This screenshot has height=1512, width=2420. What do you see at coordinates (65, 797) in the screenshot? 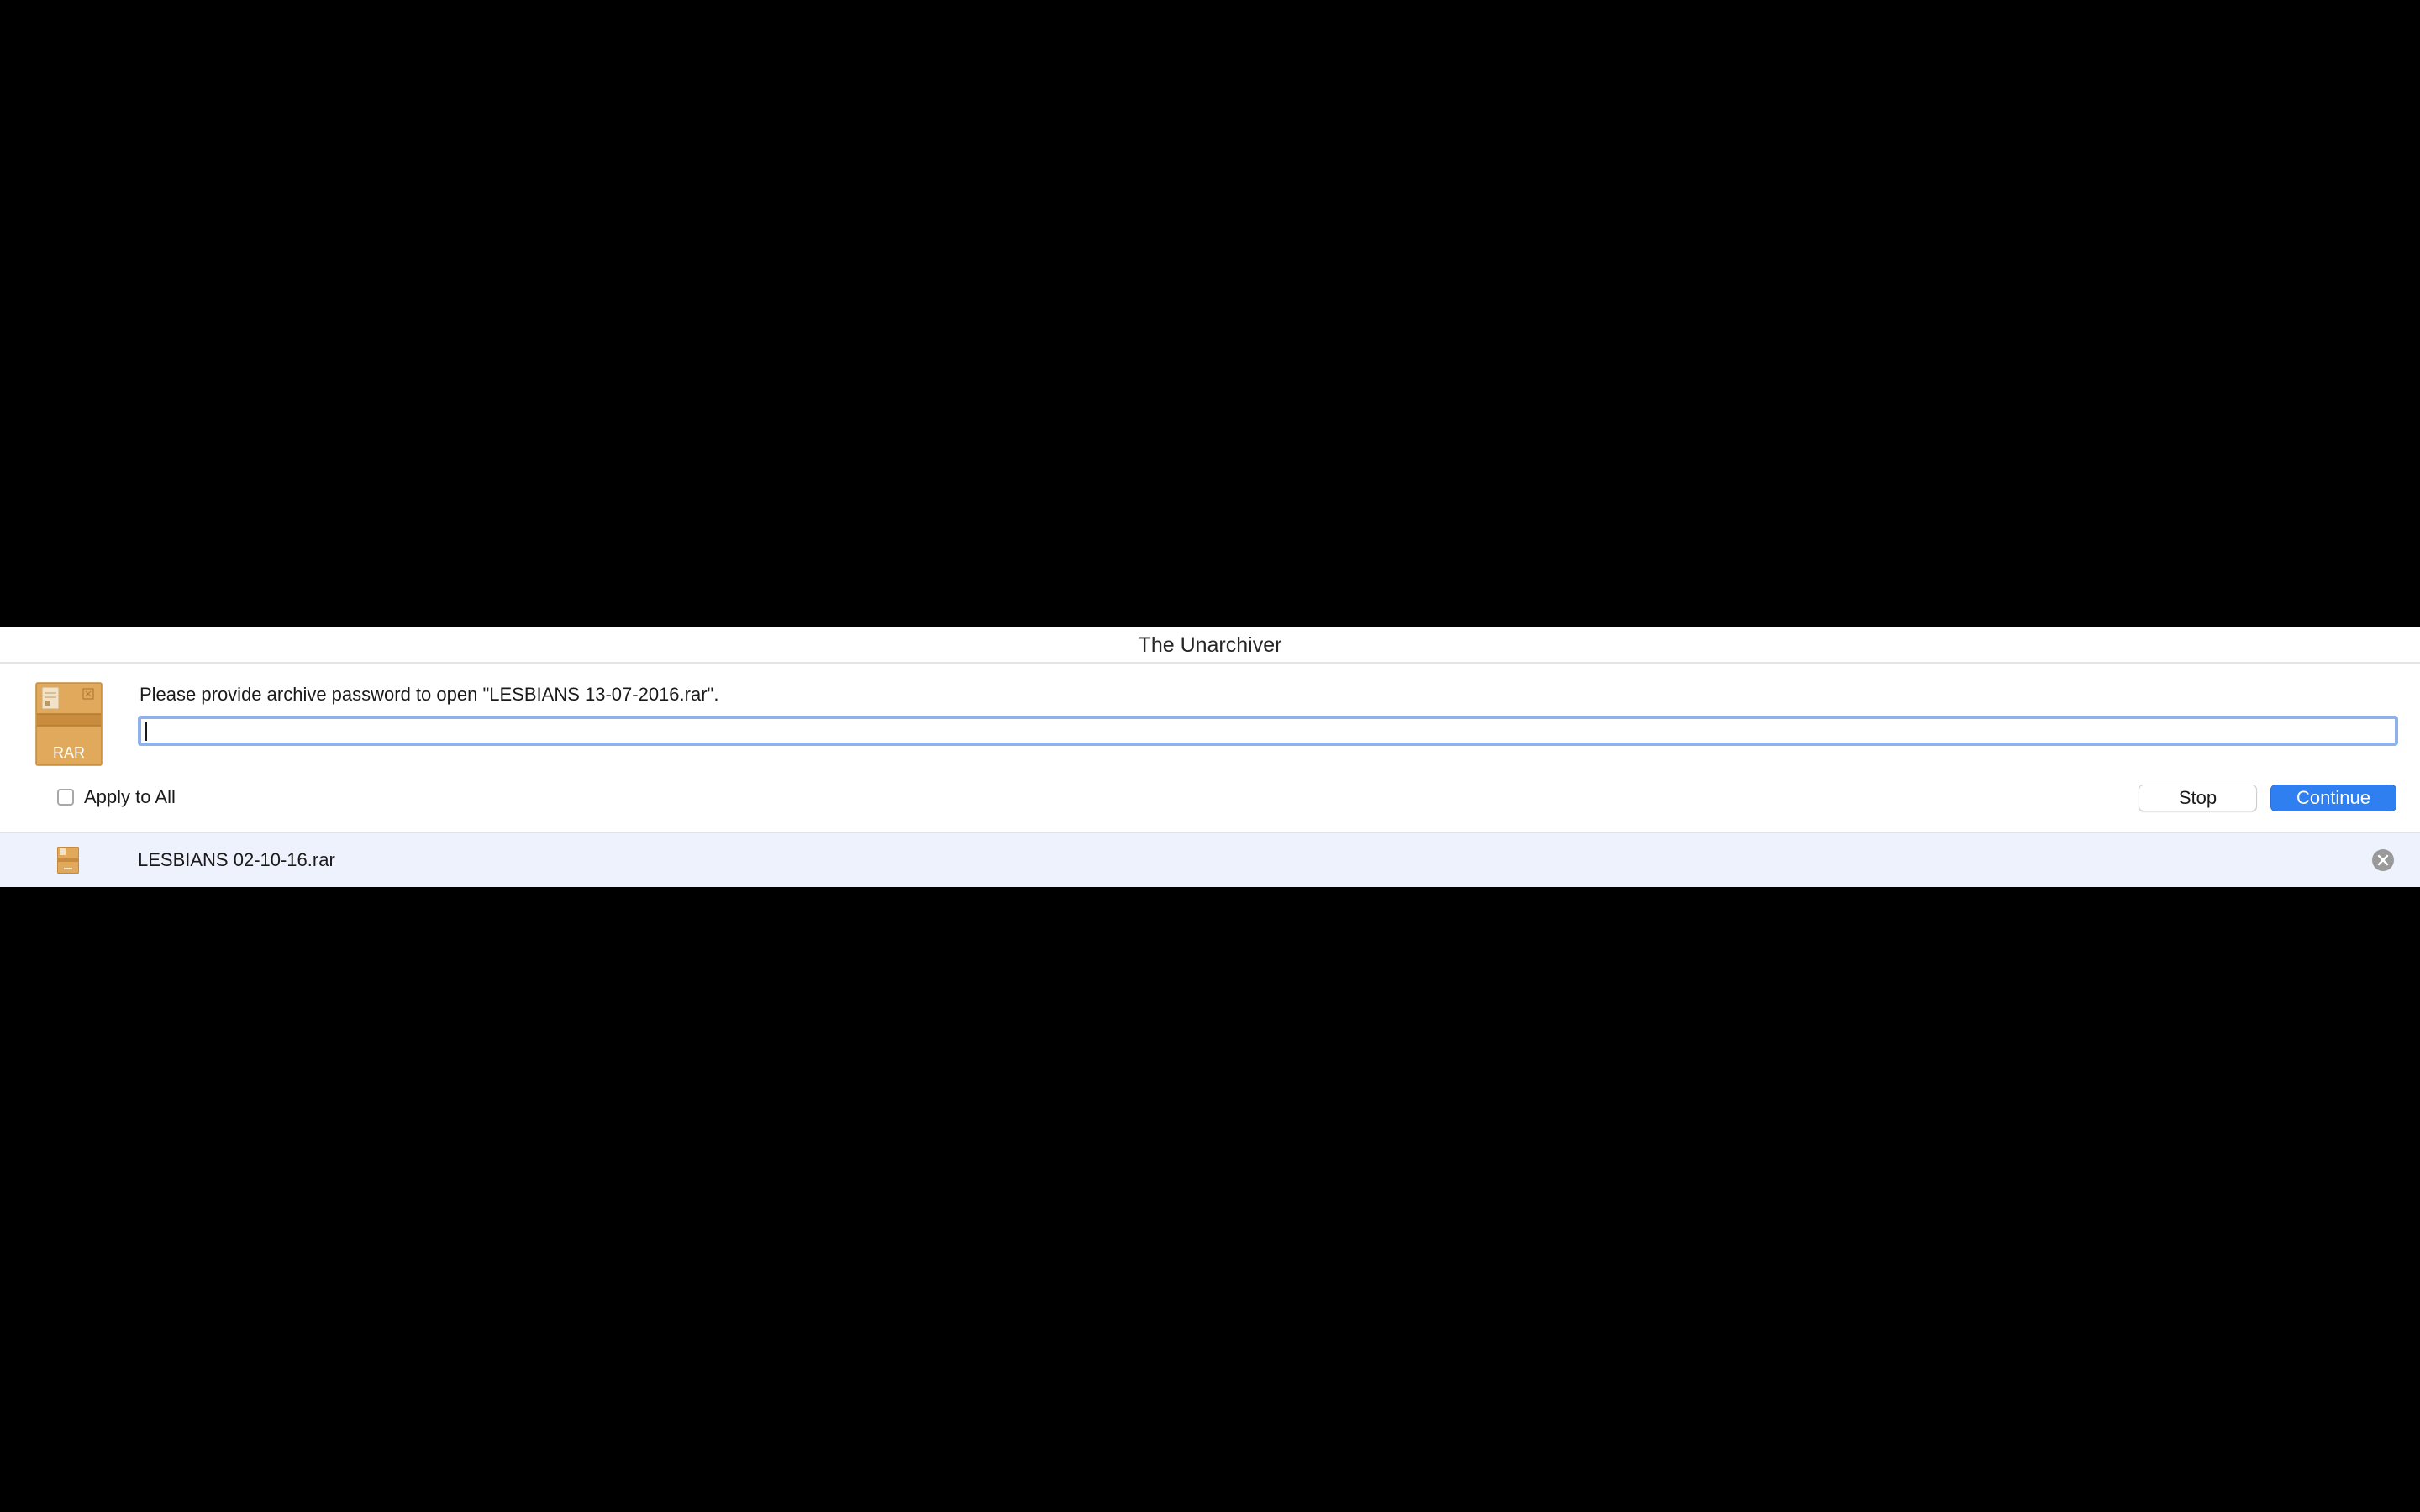
I see `apply-to-all-checkbox` at bounding box center [65, 797].